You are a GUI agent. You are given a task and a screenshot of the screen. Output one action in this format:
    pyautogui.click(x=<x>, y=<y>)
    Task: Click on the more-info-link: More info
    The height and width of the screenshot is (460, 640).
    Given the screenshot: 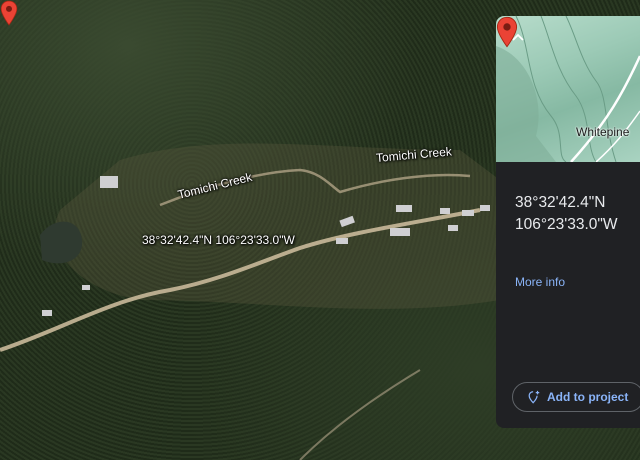 What is the action you would take?
    pyautogui.click(x=540, y=282)
    